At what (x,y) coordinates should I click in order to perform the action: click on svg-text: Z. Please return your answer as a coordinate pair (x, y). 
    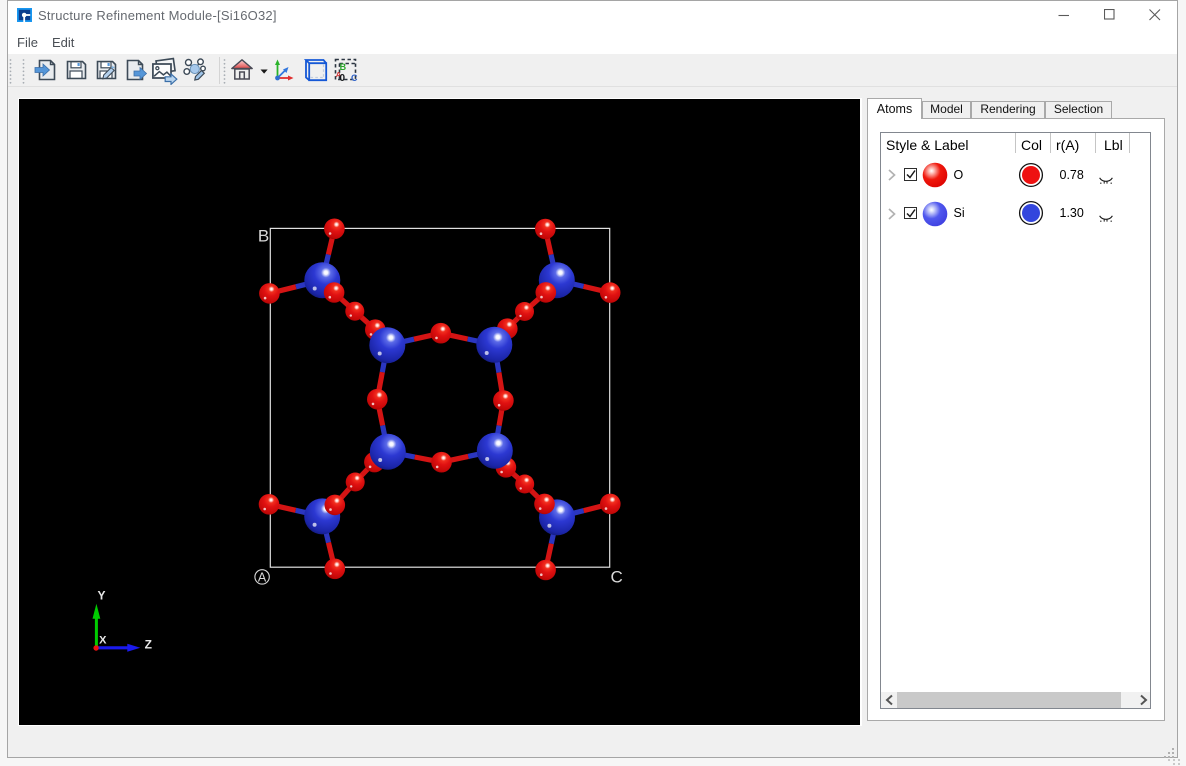
    Looking at the image, I should click on (148, 644).